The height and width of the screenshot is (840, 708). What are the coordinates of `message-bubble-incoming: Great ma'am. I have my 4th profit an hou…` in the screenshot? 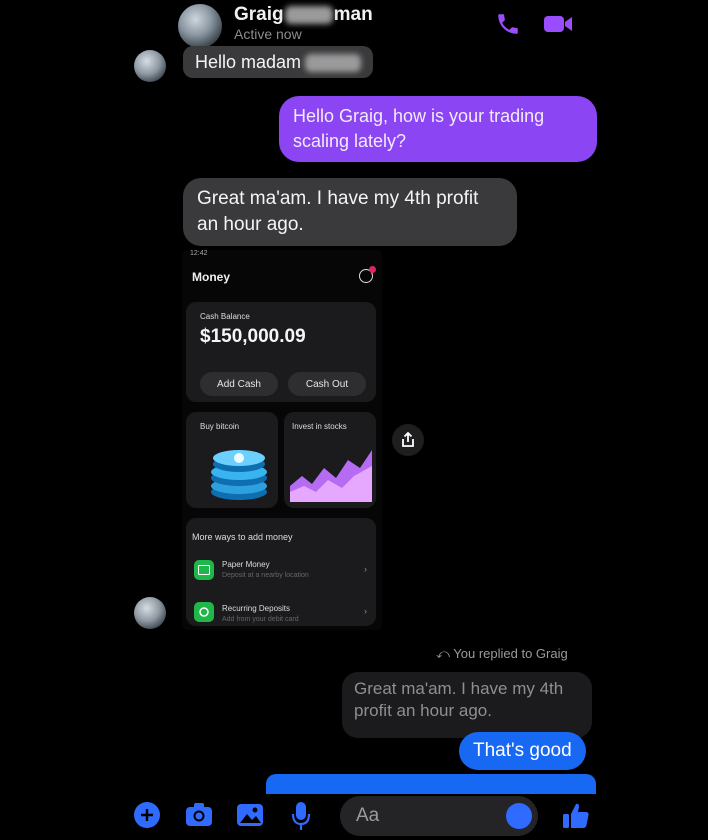 It's located at (350, 212).